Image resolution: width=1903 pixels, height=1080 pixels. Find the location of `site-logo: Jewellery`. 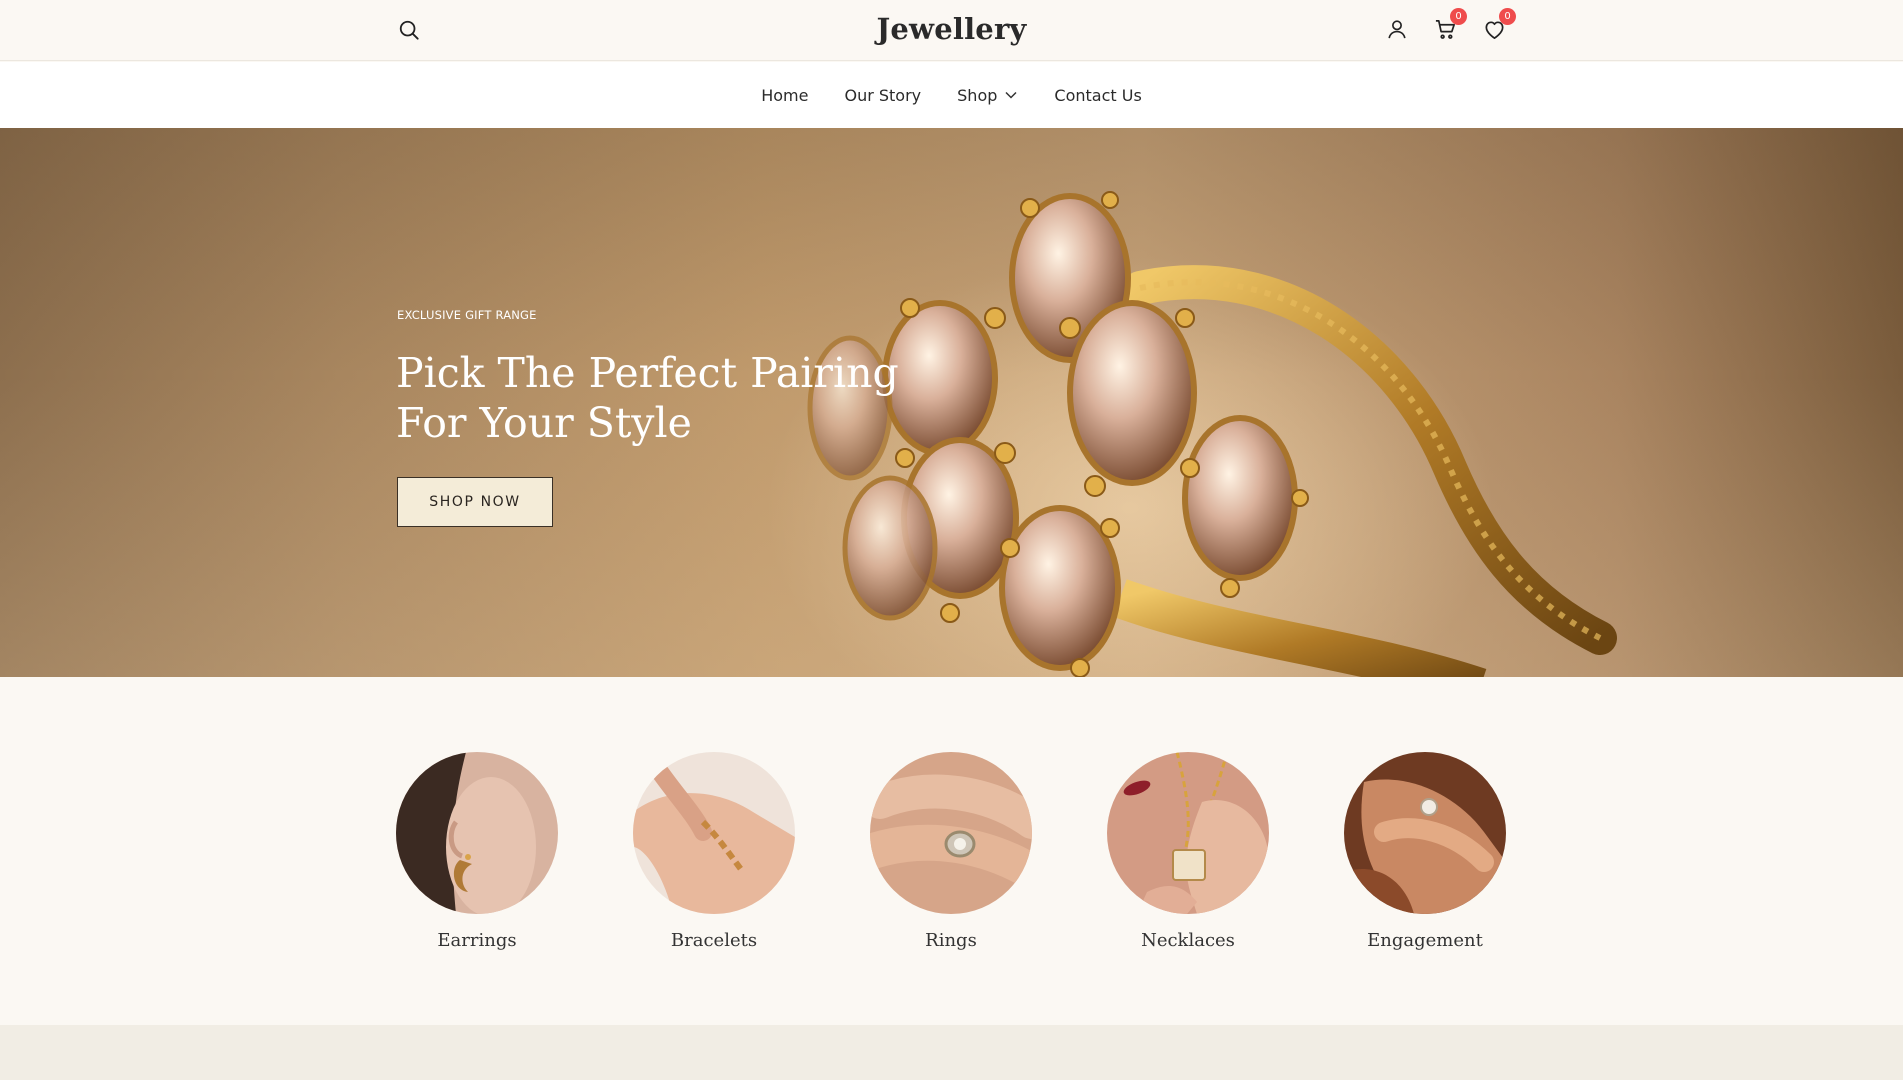

site-logo: Jewellery is located at coordinates (951, 29).